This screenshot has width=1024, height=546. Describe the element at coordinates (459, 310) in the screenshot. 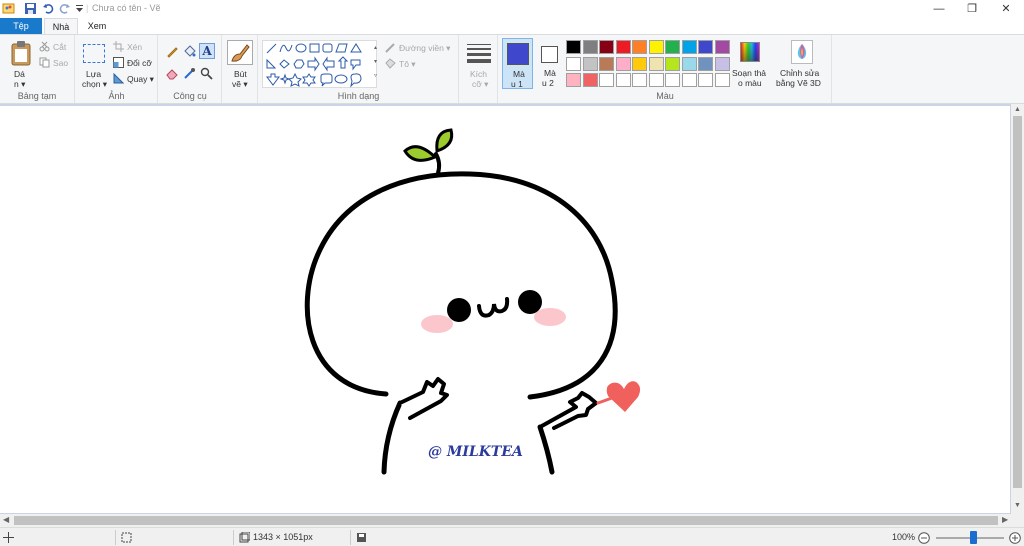

I see `eye-left` at that location.